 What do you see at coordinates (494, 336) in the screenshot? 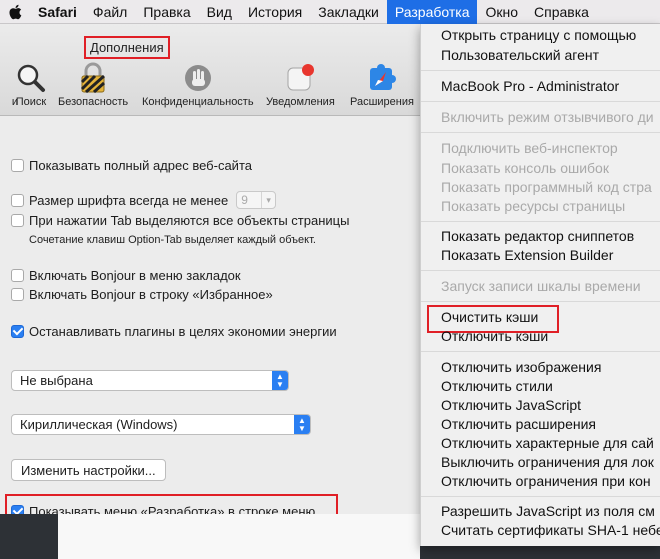
I see `menu-item-disable-cache: Отключить кэши` at bounding box center [494, 336].